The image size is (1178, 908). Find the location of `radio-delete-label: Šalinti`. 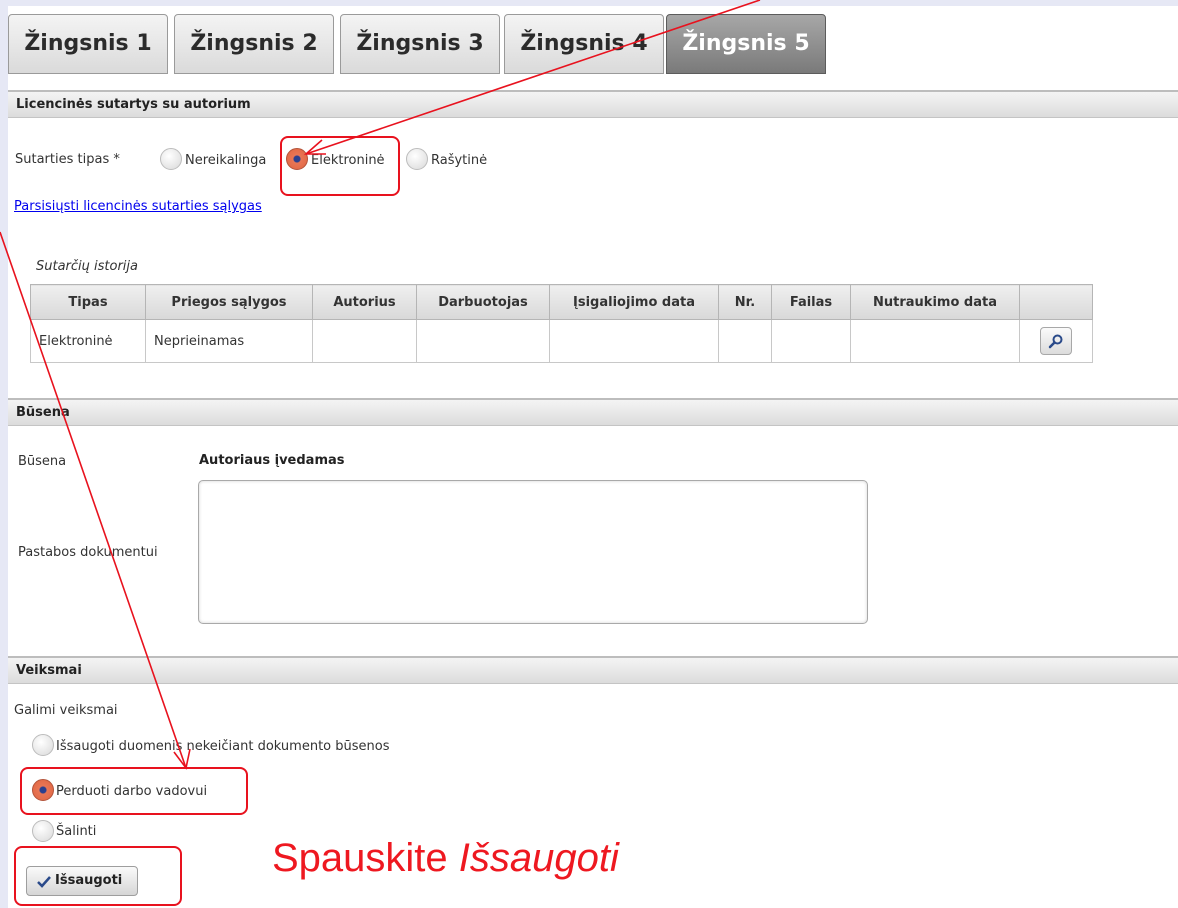

radio-delete-label: Šalinti is located at coordinates (76, 831).